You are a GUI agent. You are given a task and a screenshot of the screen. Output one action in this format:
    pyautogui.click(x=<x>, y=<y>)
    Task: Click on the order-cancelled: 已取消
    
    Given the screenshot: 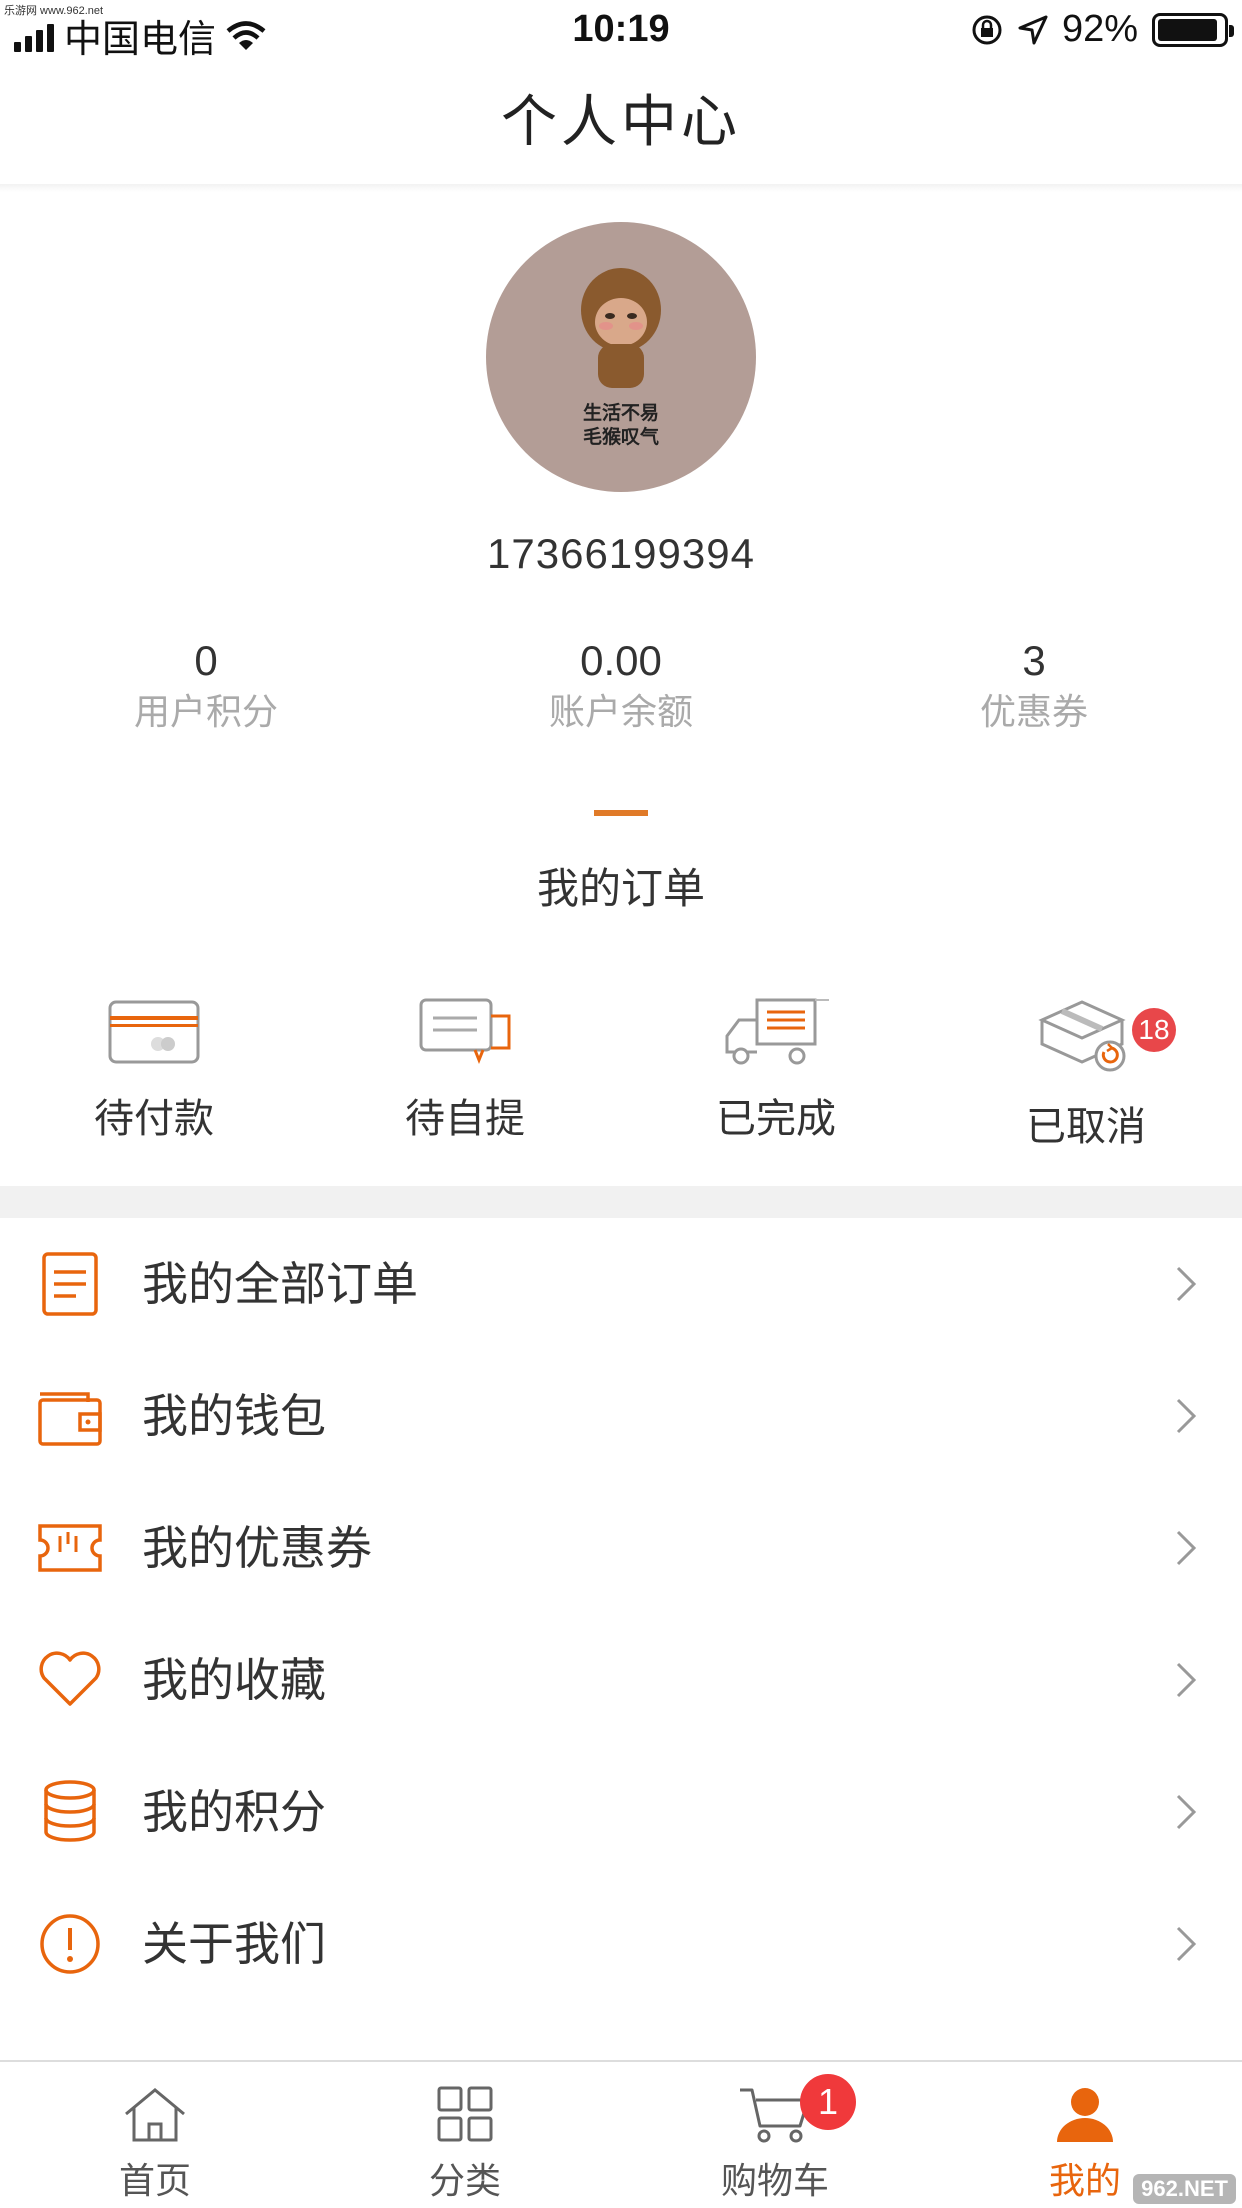 What is the action you would take?
    pyautogui.click(x=1086, y=1074)
    